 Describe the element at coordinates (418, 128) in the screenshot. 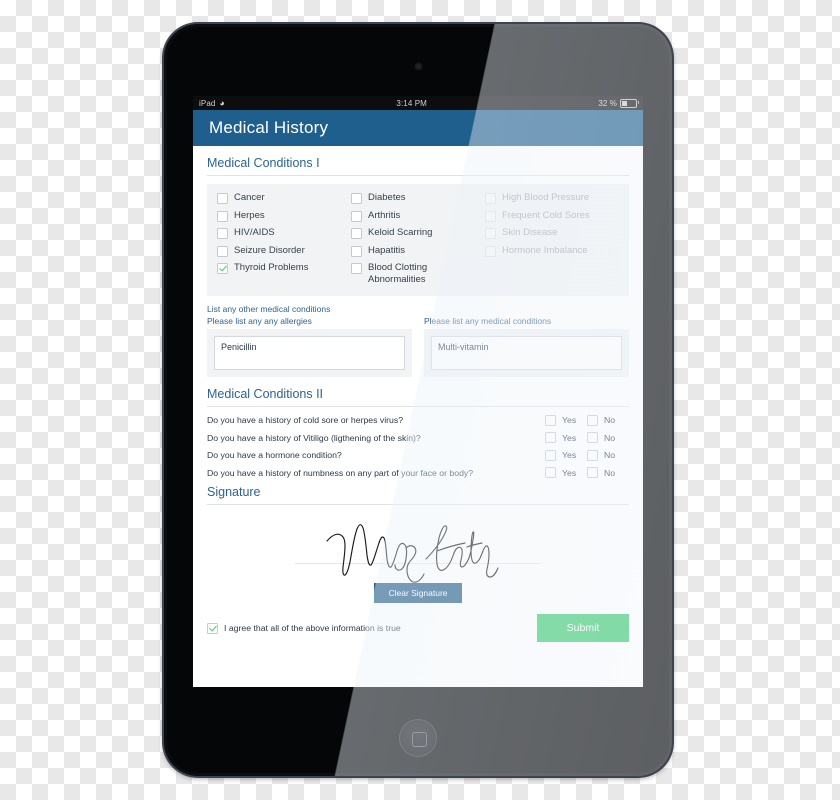

I see `app-title-bar: Medical History` at that location.